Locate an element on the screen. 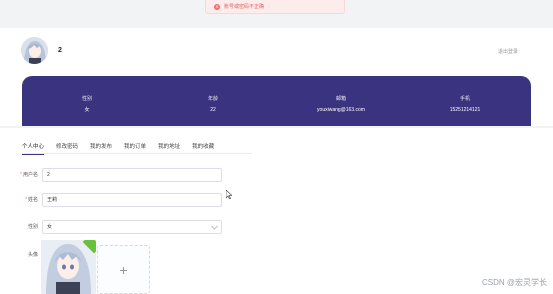 This screenshot has width=553, height=294. logout-link: 退出登录 is located at coordinates (508, 51).